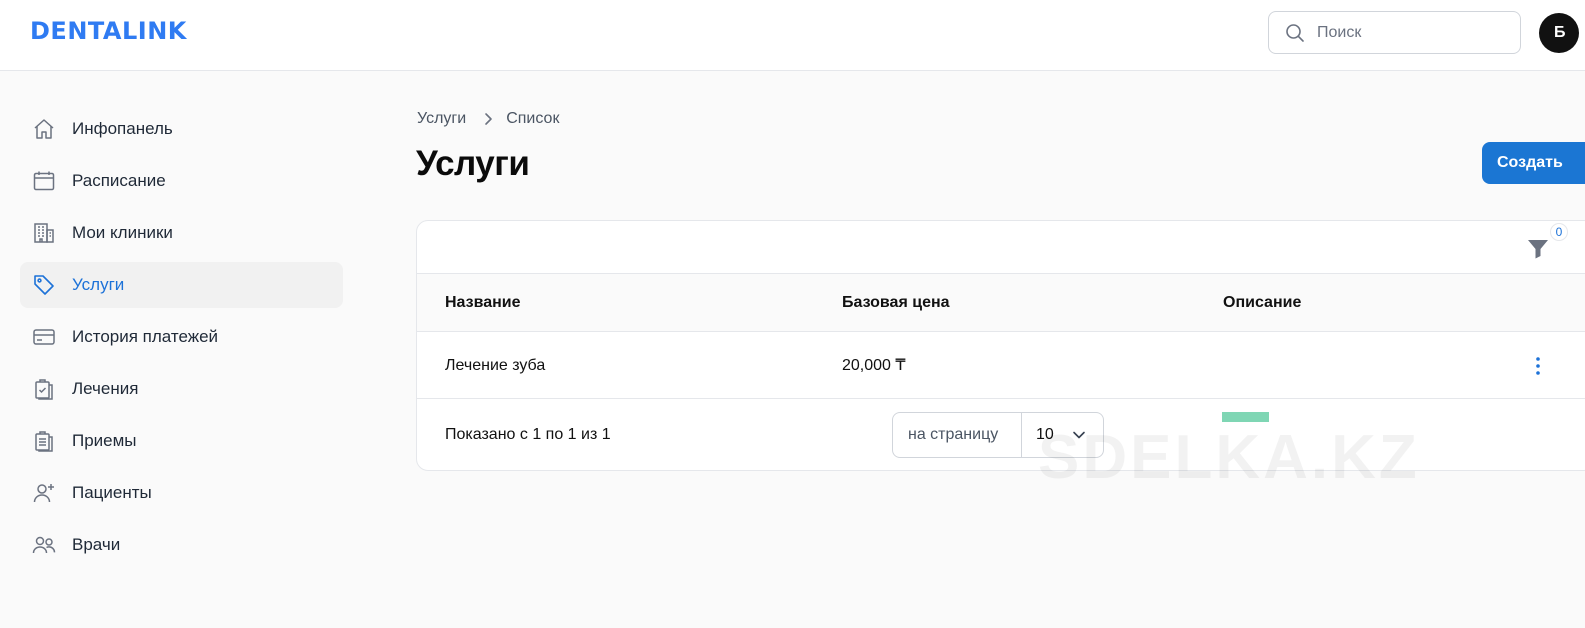  Describe the element at coordinates (1001, 247) in the screenshot. I see `table-toolbar: 0` at that location.